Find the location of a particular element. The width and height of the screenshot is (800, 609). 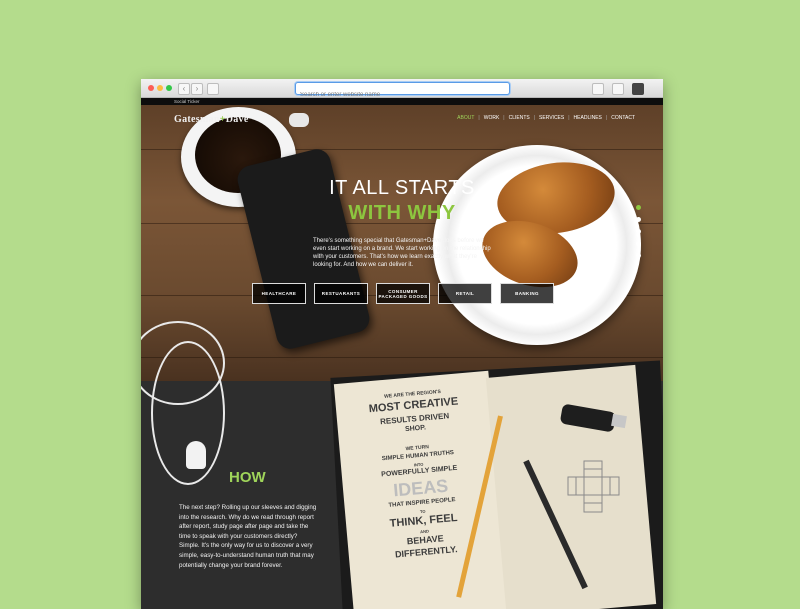

nav-services: SERVICES is located at coordinates (551, 118).